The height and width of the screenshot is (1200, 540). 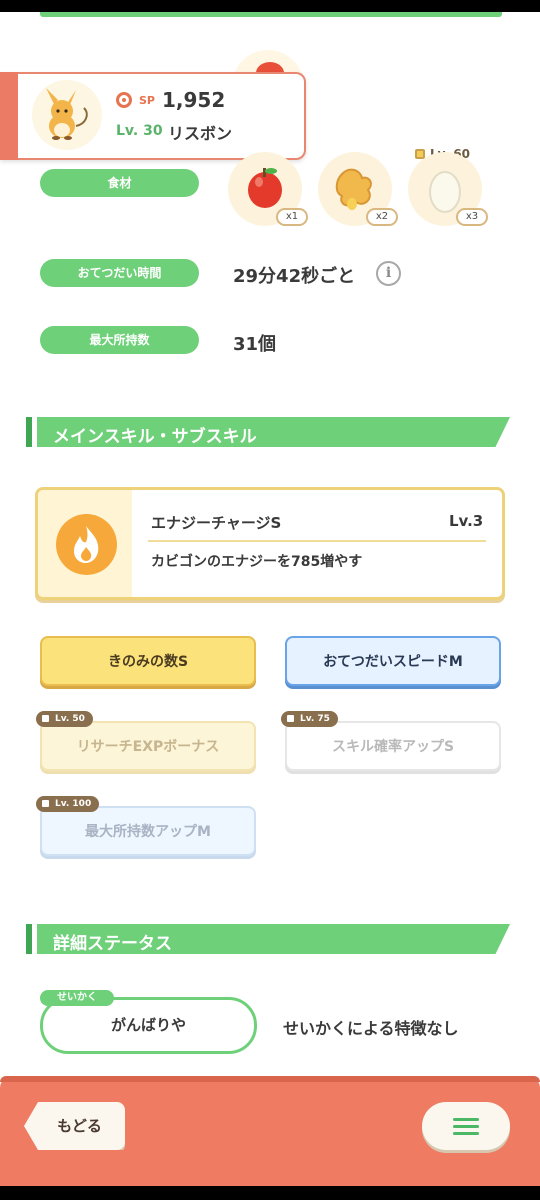 What do you see at coordinates (270, 6) in the screenshot?
I see `status-bar` at bounding box center [270, 6].